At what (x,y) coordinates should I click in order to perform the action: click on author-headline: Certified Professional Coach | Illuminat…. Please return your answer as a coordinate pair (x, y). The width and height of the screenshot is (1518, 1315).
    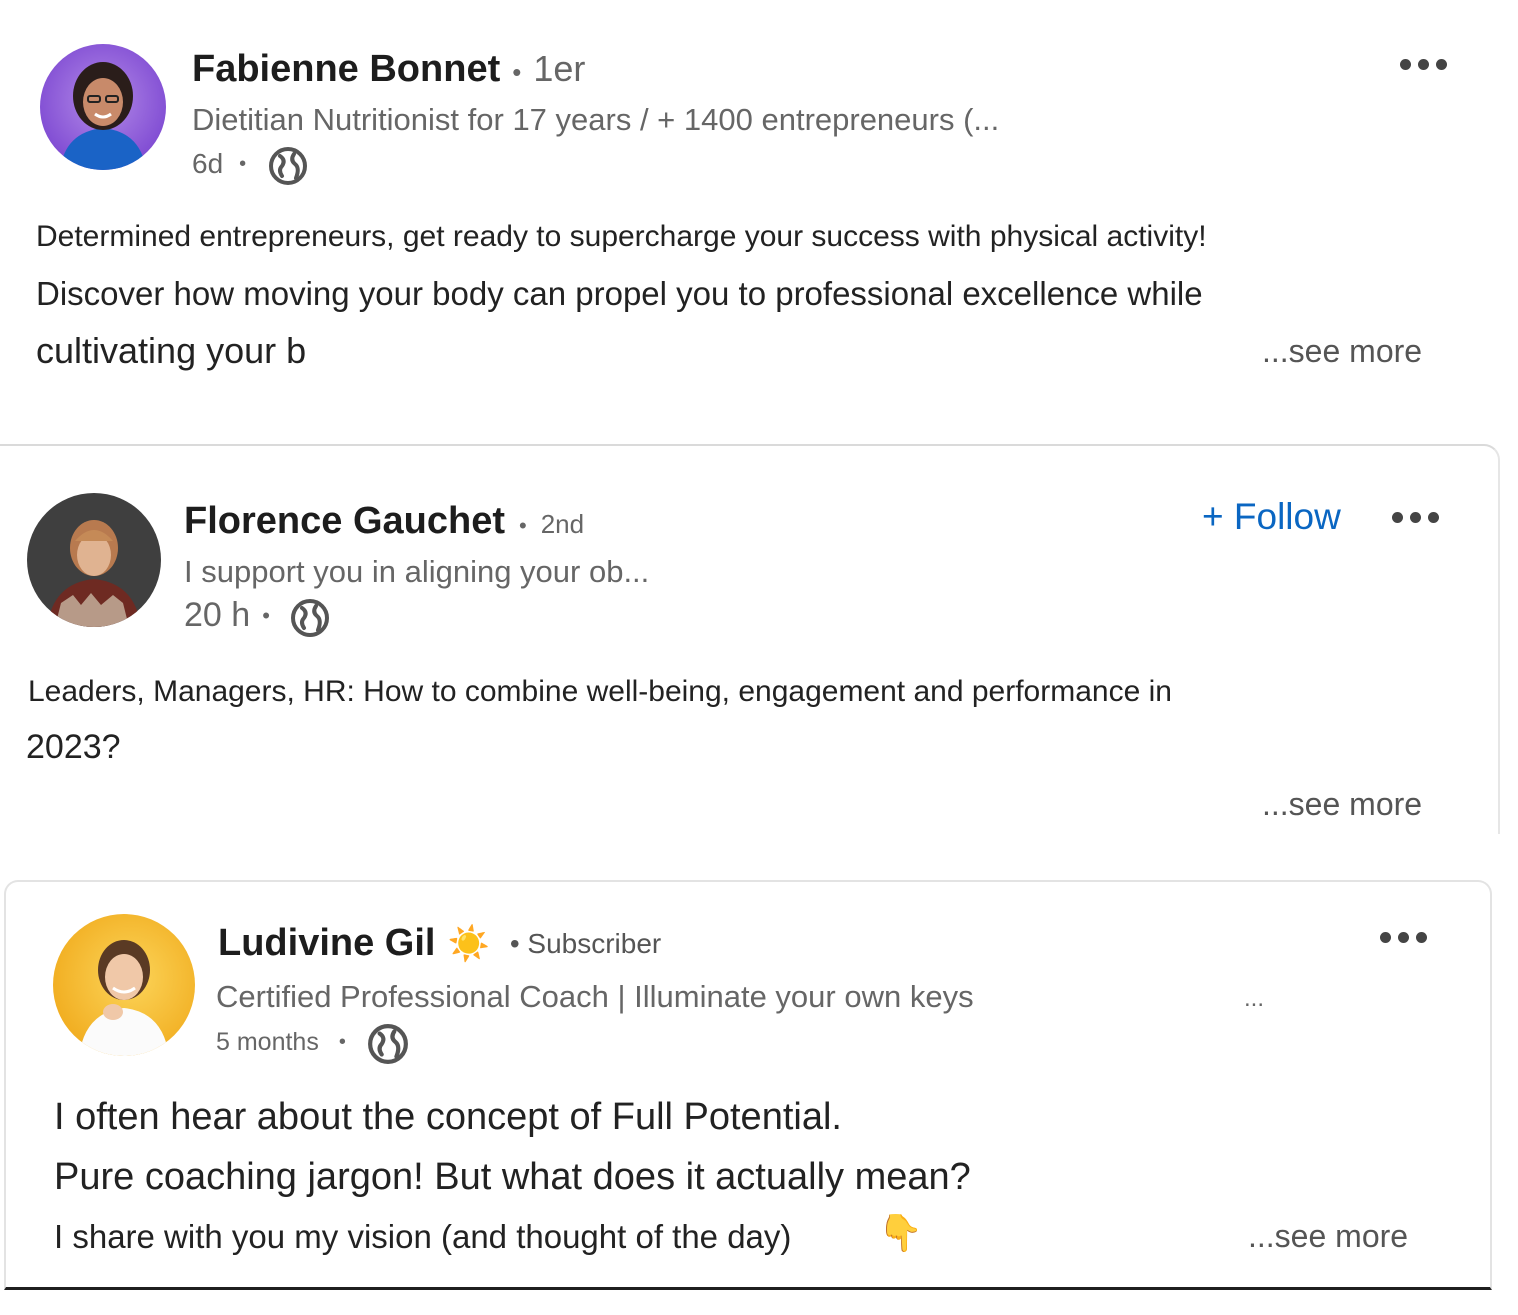
    Looking at the image, I should click on (595, 997).